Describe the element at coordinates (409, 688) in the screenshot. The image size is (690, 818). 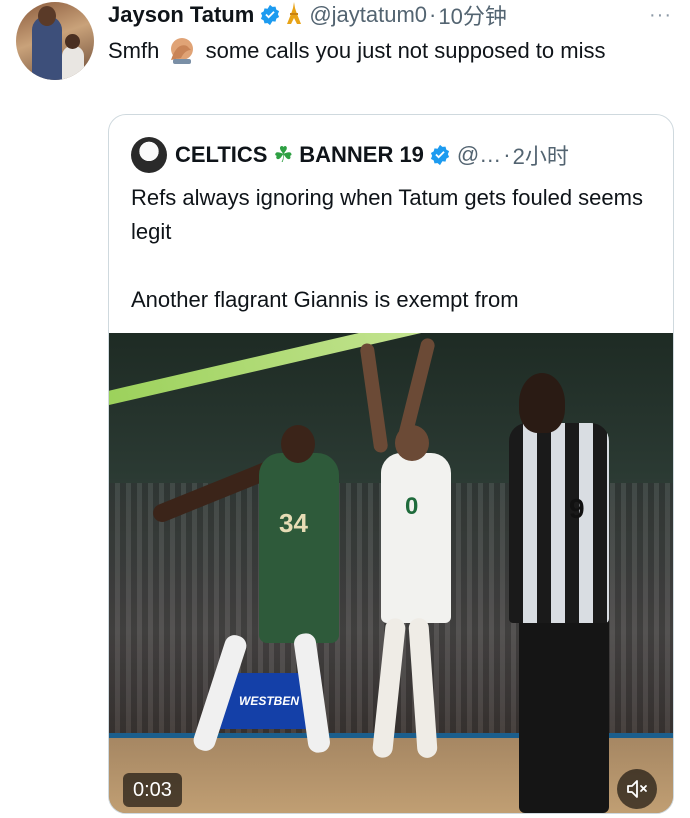
I see `white-player-legs` at that location.